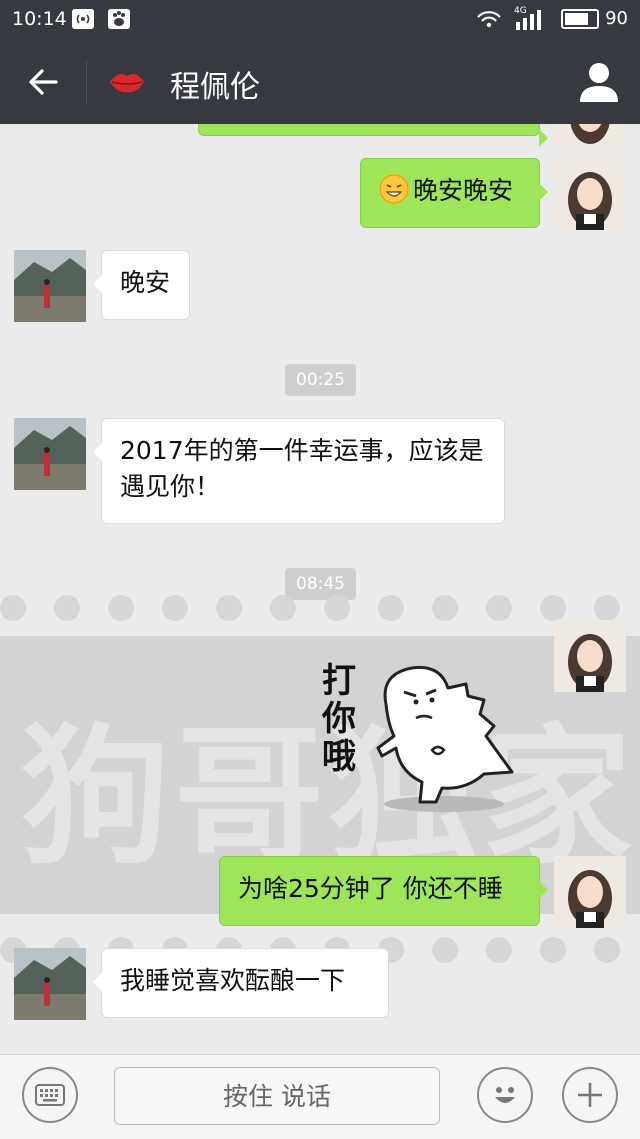 This screenshot has height=1139, width=640. Describe the element at coordinates (145, 282) in the screenshot. I see `message-text: 晚安` at that location.